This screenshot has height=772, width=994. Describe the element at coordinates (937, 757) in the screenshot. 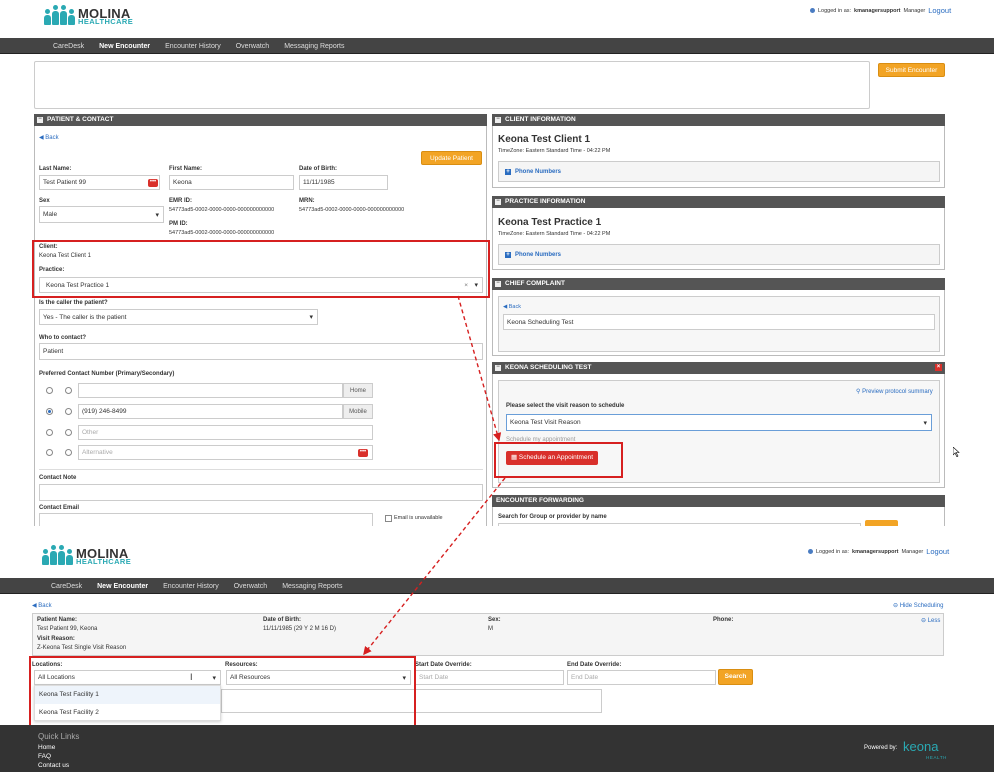

I see `keona-health-text: HEALTH` at that location.